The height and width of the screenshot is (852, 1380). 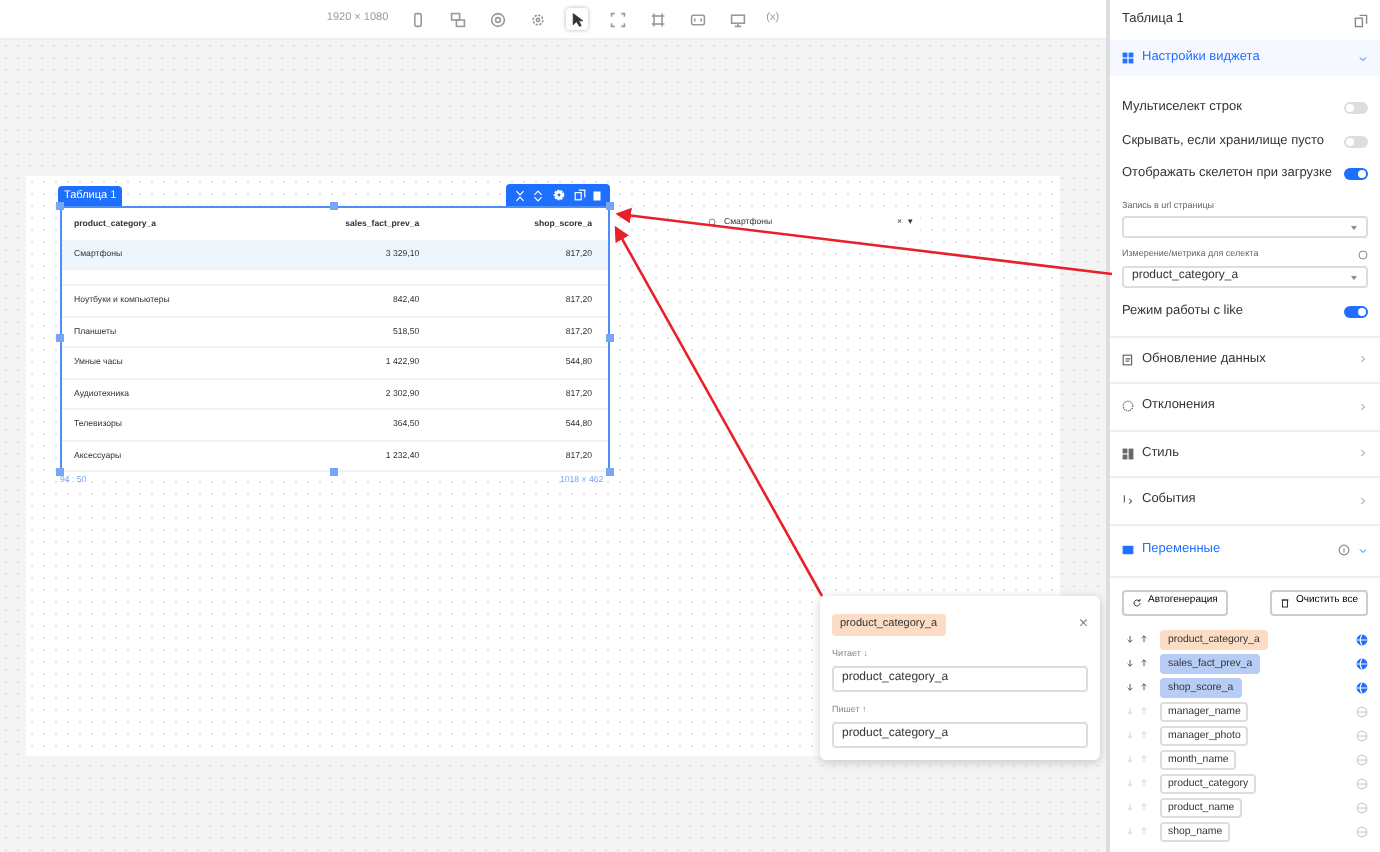 I want to click on deviation-icon, so click(x=1128, y=406).